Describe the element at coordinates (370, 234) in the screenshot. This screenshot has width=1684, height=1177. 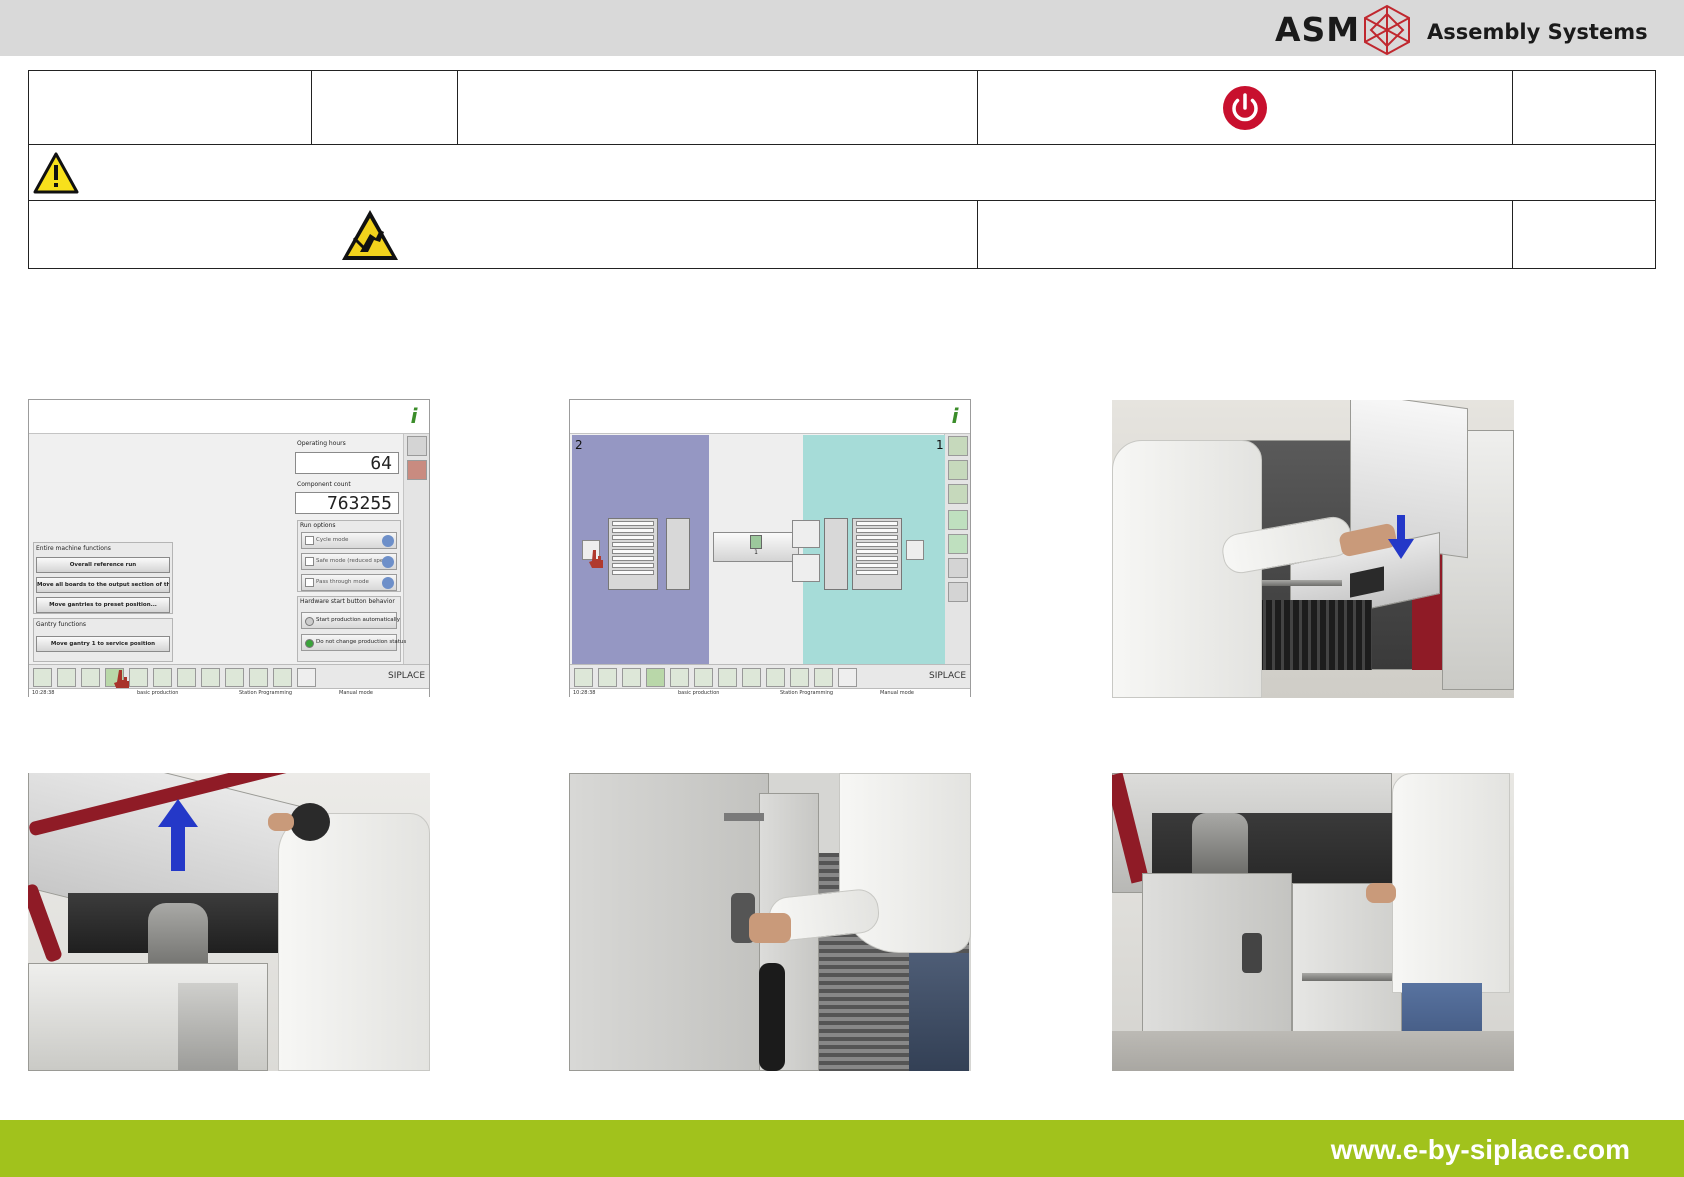
I see `esd-warning-icon` at that location.